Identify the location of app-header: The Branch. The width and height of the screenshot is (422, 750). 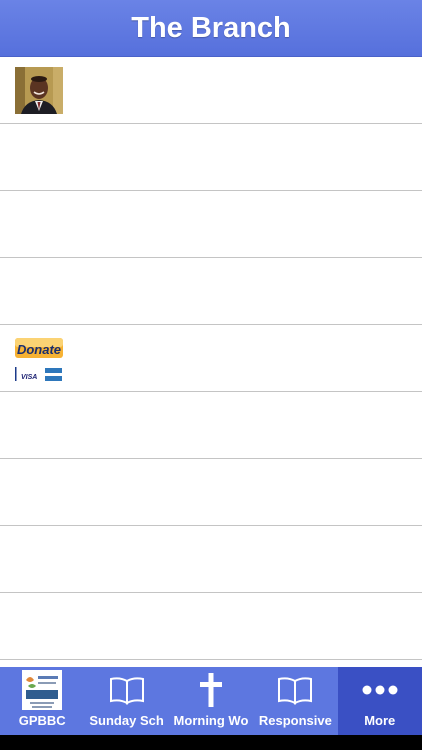
(211, 28).